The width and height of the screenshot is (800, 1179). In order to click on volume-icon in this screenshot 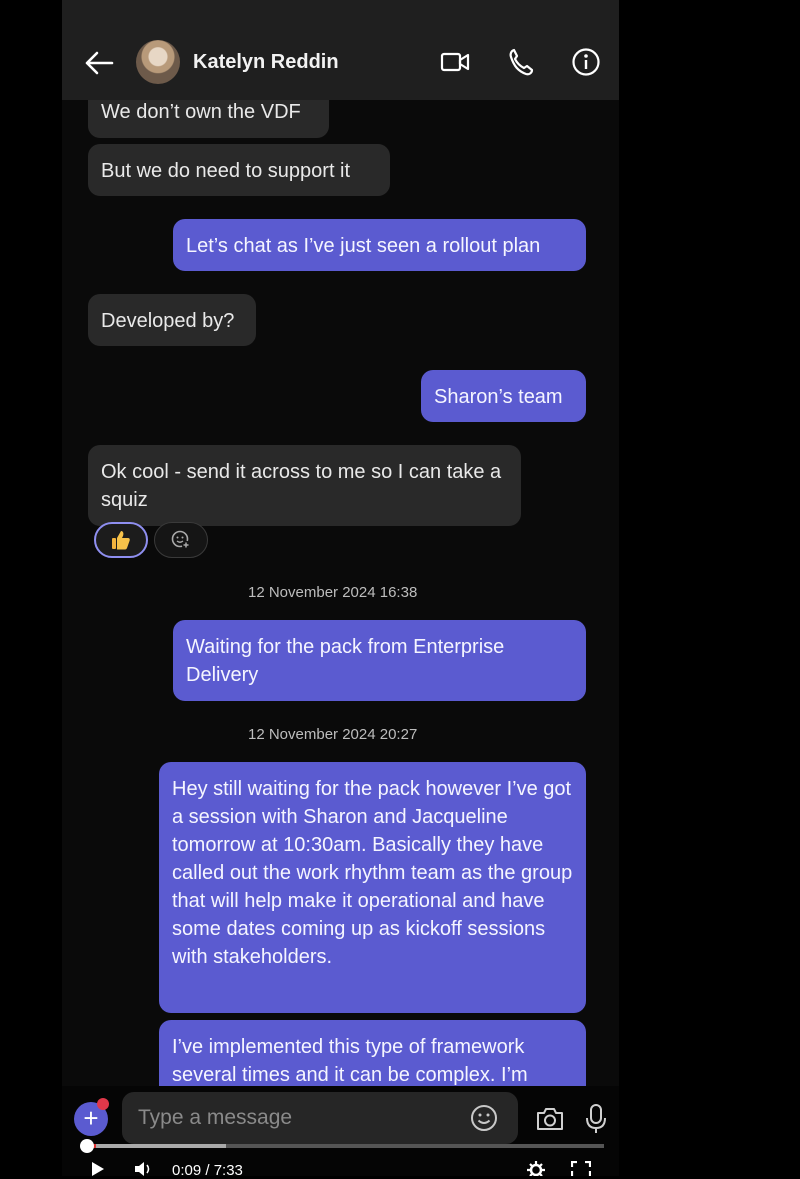, I will do `click(144, 1169)`.